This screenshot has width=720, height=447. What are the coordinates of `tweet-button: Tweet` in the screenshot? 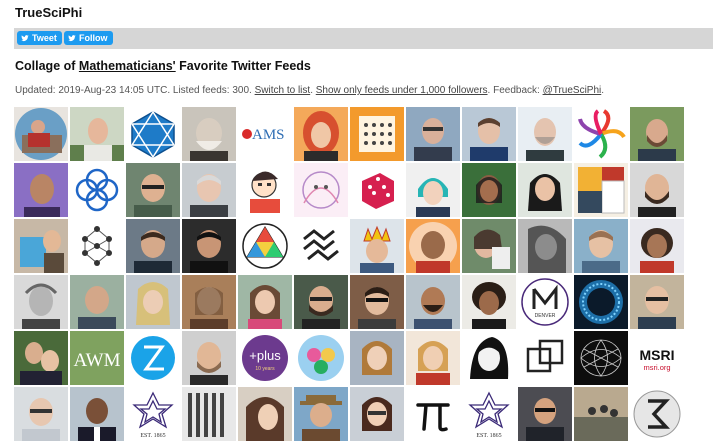 It's located at (39, 38).